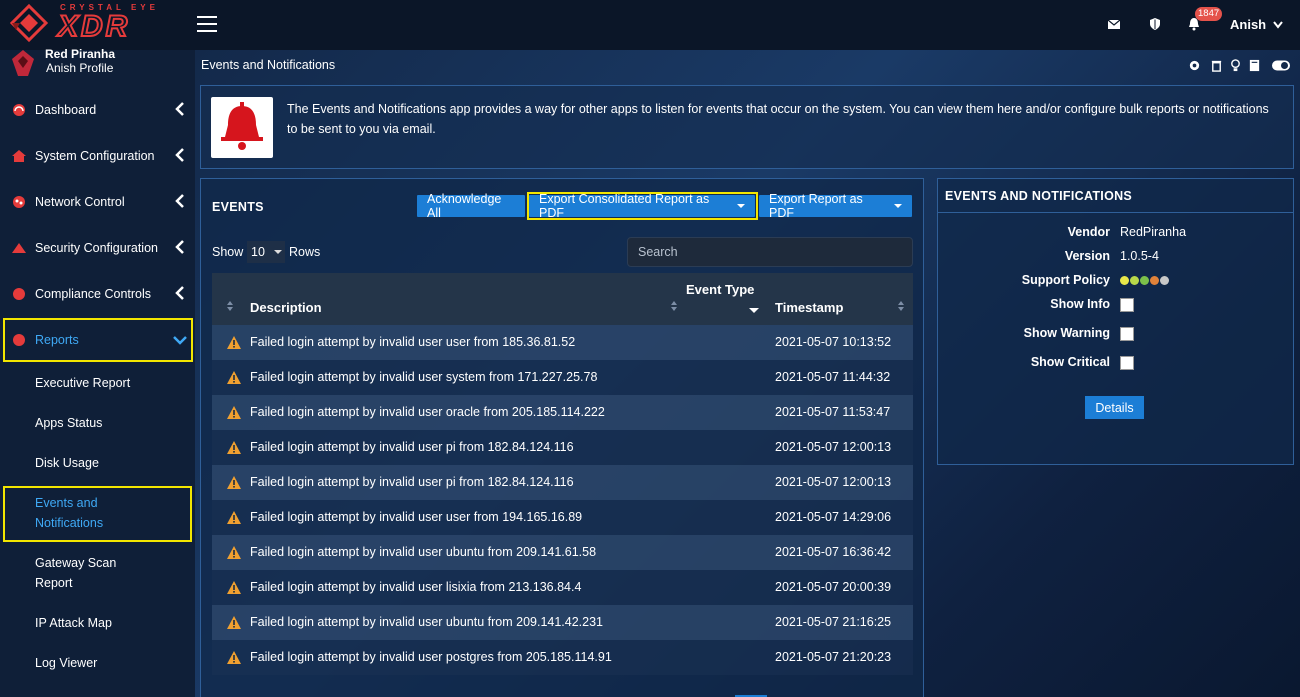 The width and height of the screenshot is (1300, 697). Describe the element at coordinates (68, 423) in the screenshot. I see `sub-item-apps-status: Apps Status` at that location.